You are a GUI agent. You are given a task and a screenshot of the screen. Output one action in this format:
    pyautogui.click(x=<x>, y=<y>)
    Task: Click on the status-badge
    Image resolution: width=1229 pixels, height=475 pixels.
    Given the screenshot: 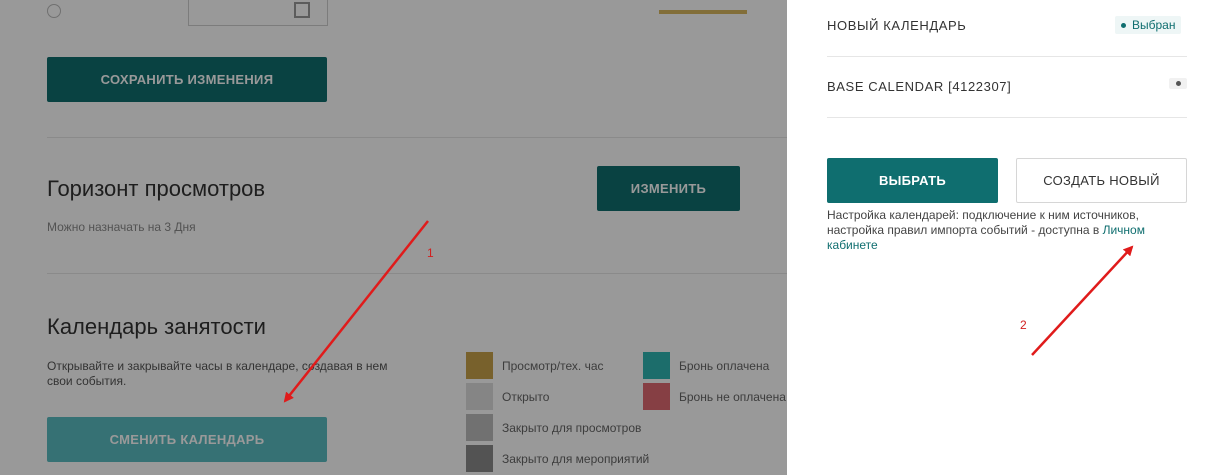 What is the action you would take?
    pyautogui.click(x=1178, y=83)
    